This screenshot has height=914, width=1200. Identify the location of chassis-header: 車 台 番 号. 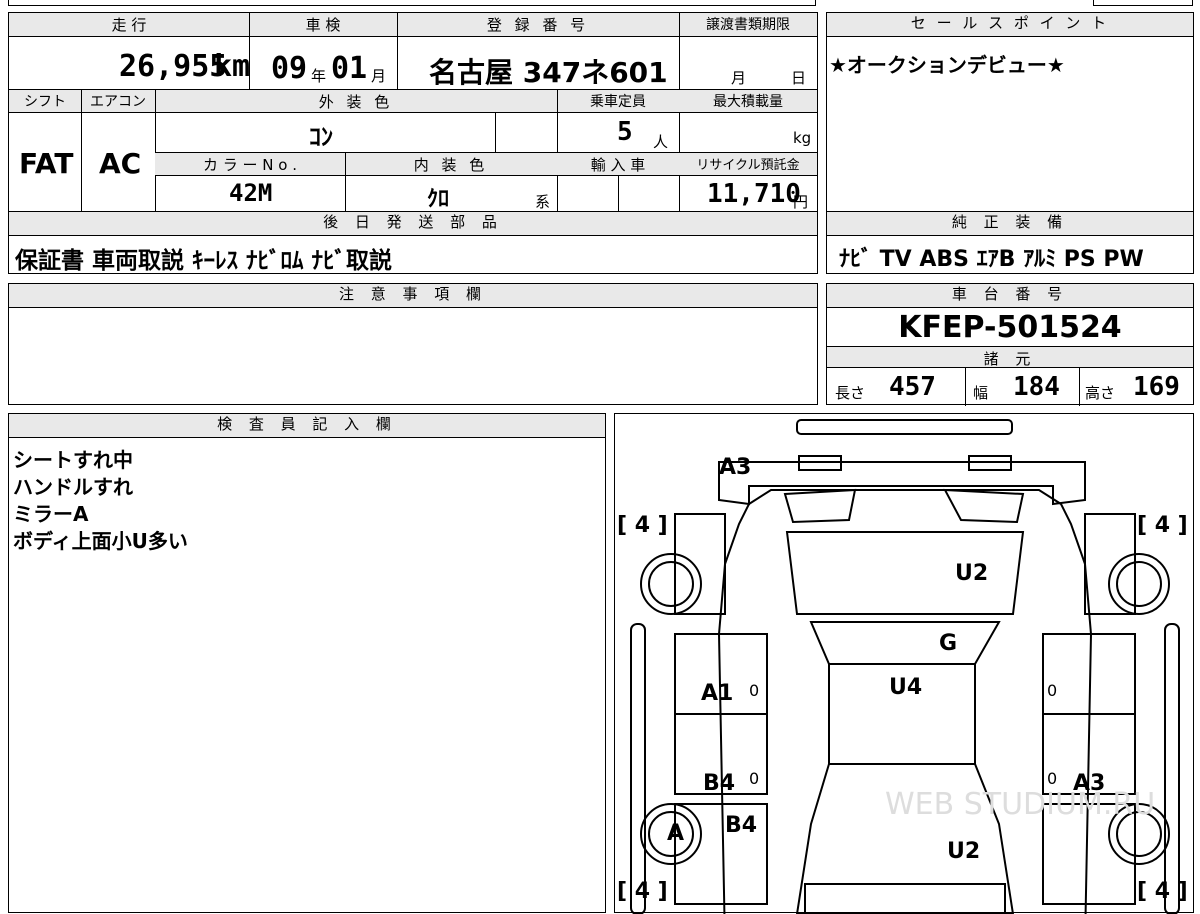
(1010, 296).